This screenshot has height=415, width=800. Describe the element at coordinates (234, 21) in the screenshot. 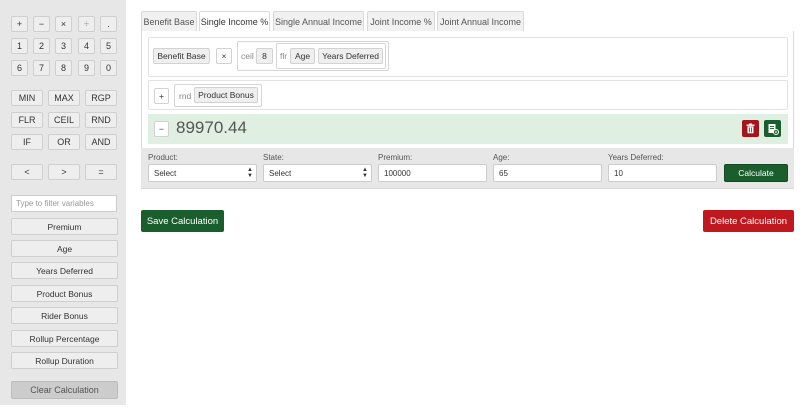

I see `tab-single-income-percent: Single Income %` at that location.